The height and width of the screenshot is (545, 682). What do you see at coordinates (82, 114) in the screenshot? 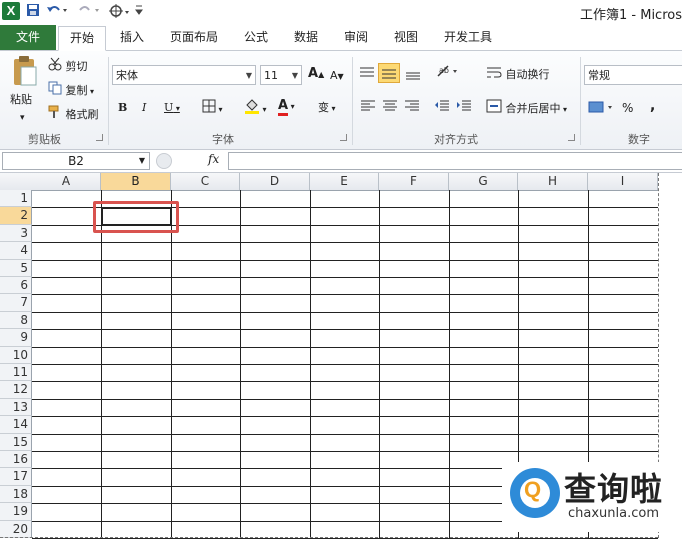
I see `format-painter-label: 格式刷` at bounding box center [82, 114].